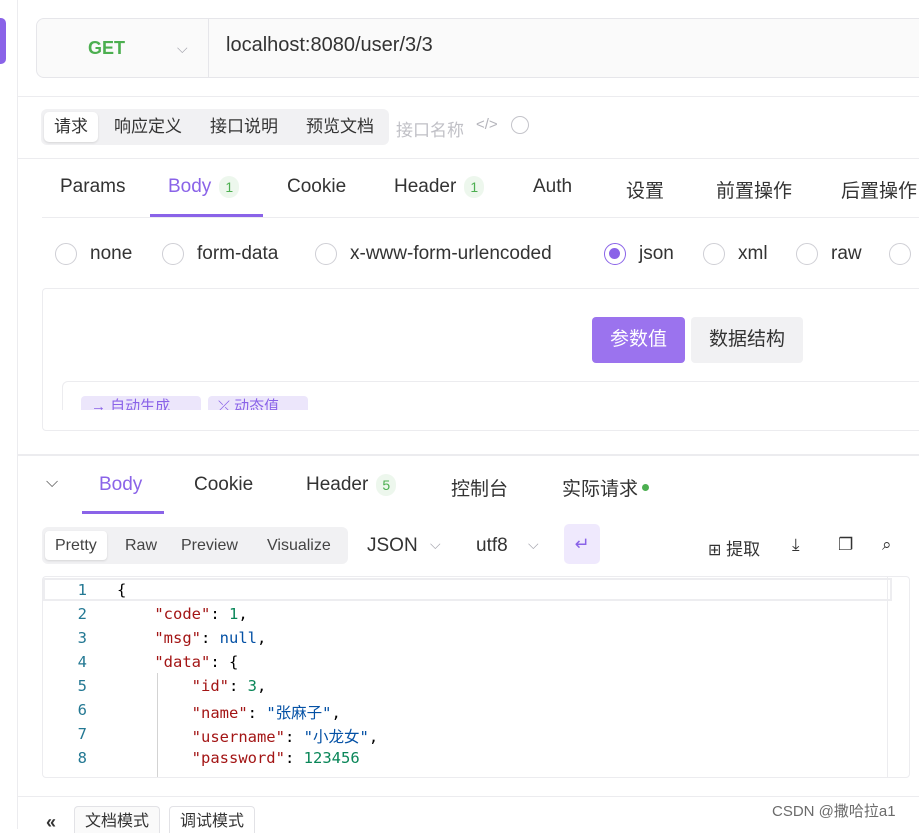  What do you see at coordinates (734, 547) in the screenshot?
I see `extract-button: ⊞ 提取` at bounding box center [734, 547].